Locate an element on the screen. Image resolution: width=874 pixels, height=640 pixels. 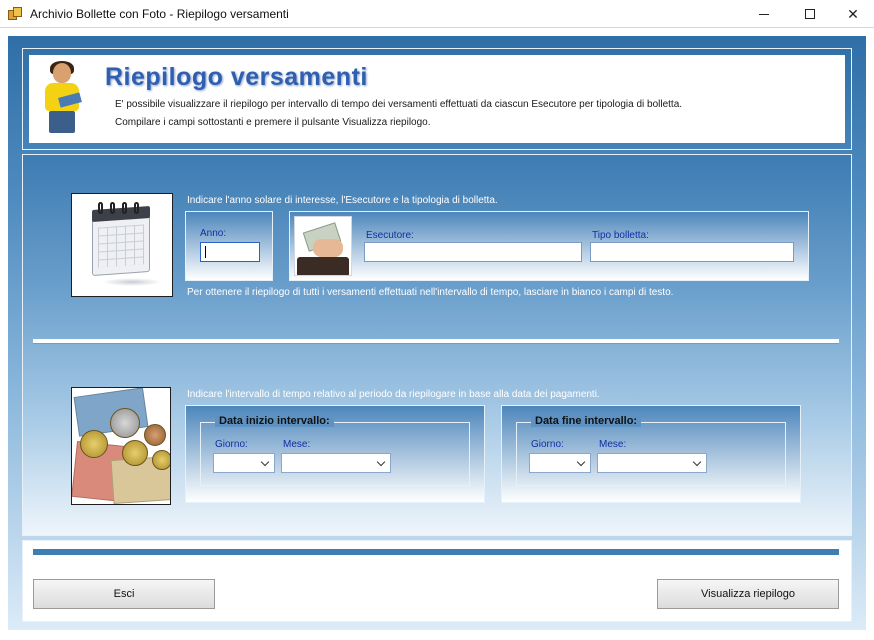
end-mese-select is located at coordinates (652, 463).